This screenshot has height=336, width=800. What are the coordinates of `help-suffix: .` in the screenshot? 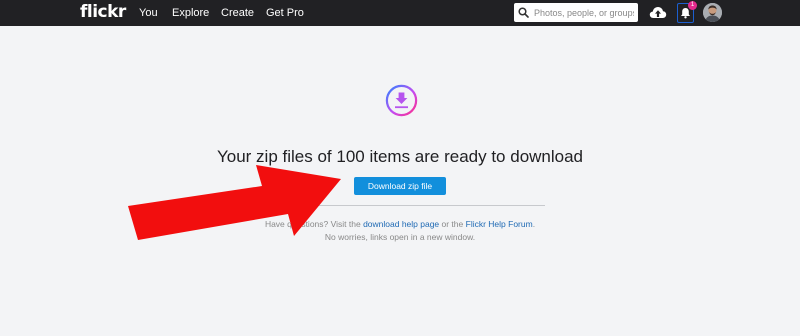 It's located at (534, 224).